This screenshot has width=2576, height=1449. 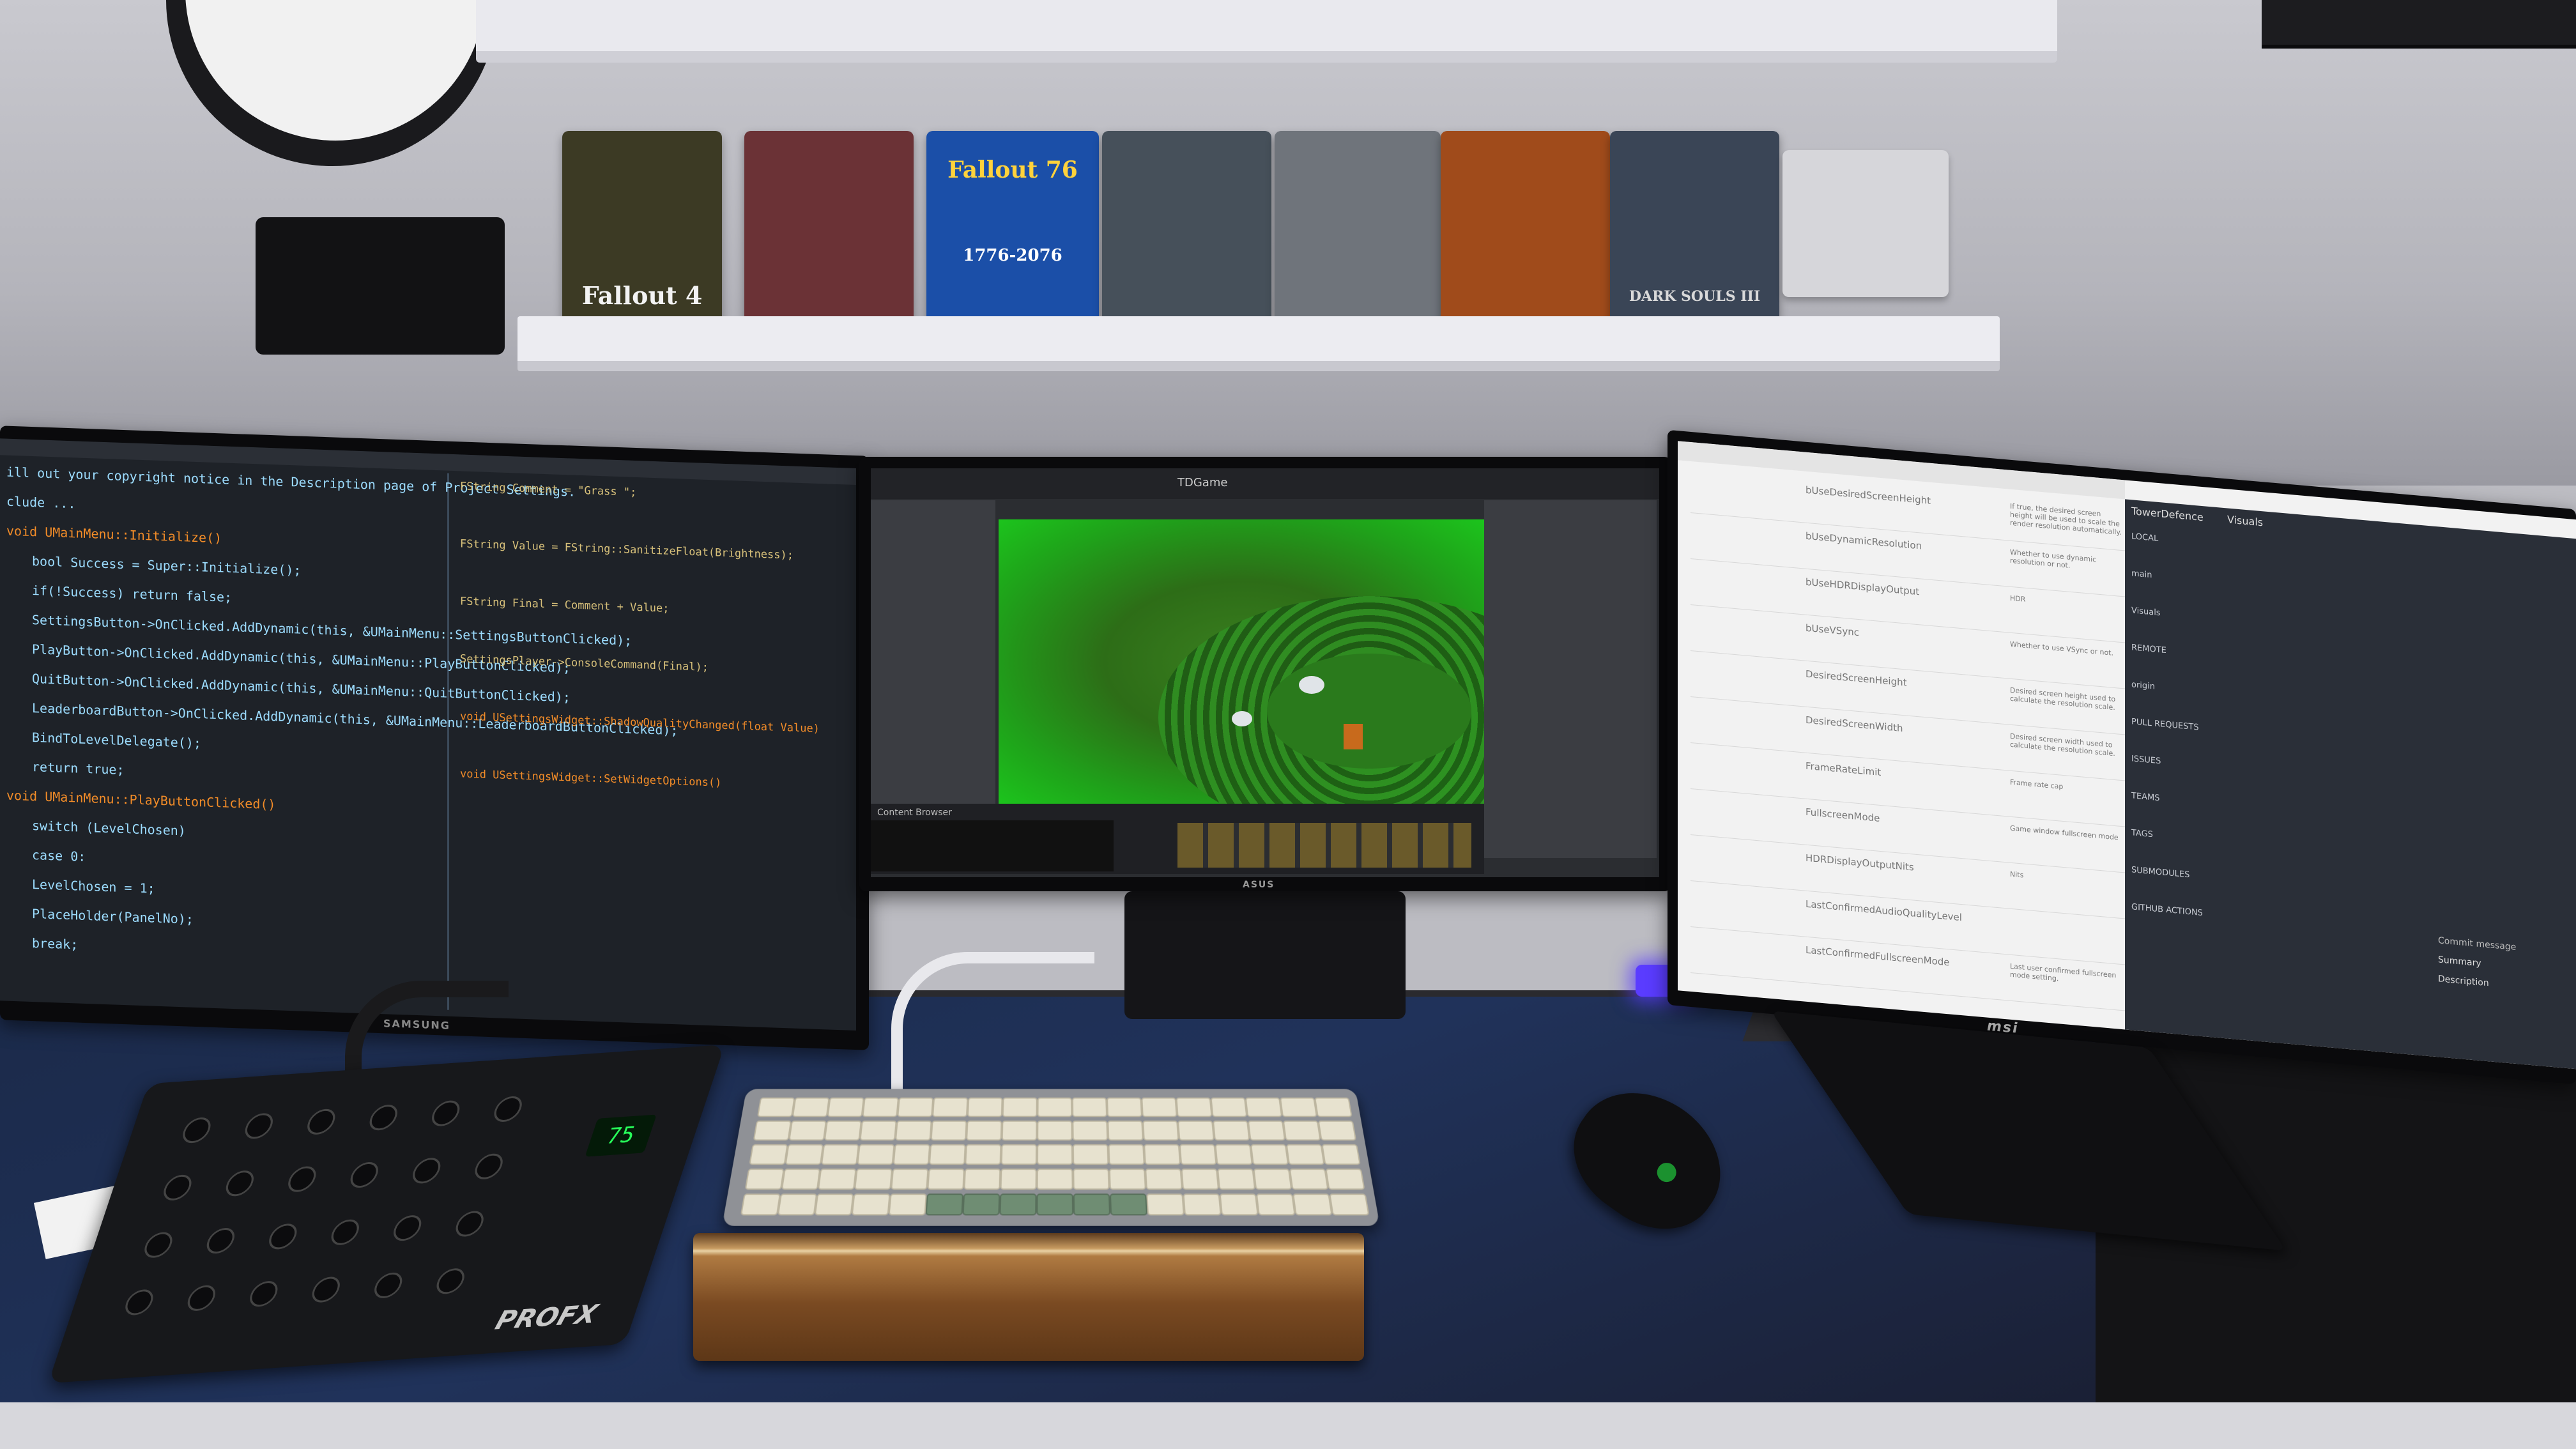 I want to click on mechanical-keyboard, so click(x=1051, y=1157).